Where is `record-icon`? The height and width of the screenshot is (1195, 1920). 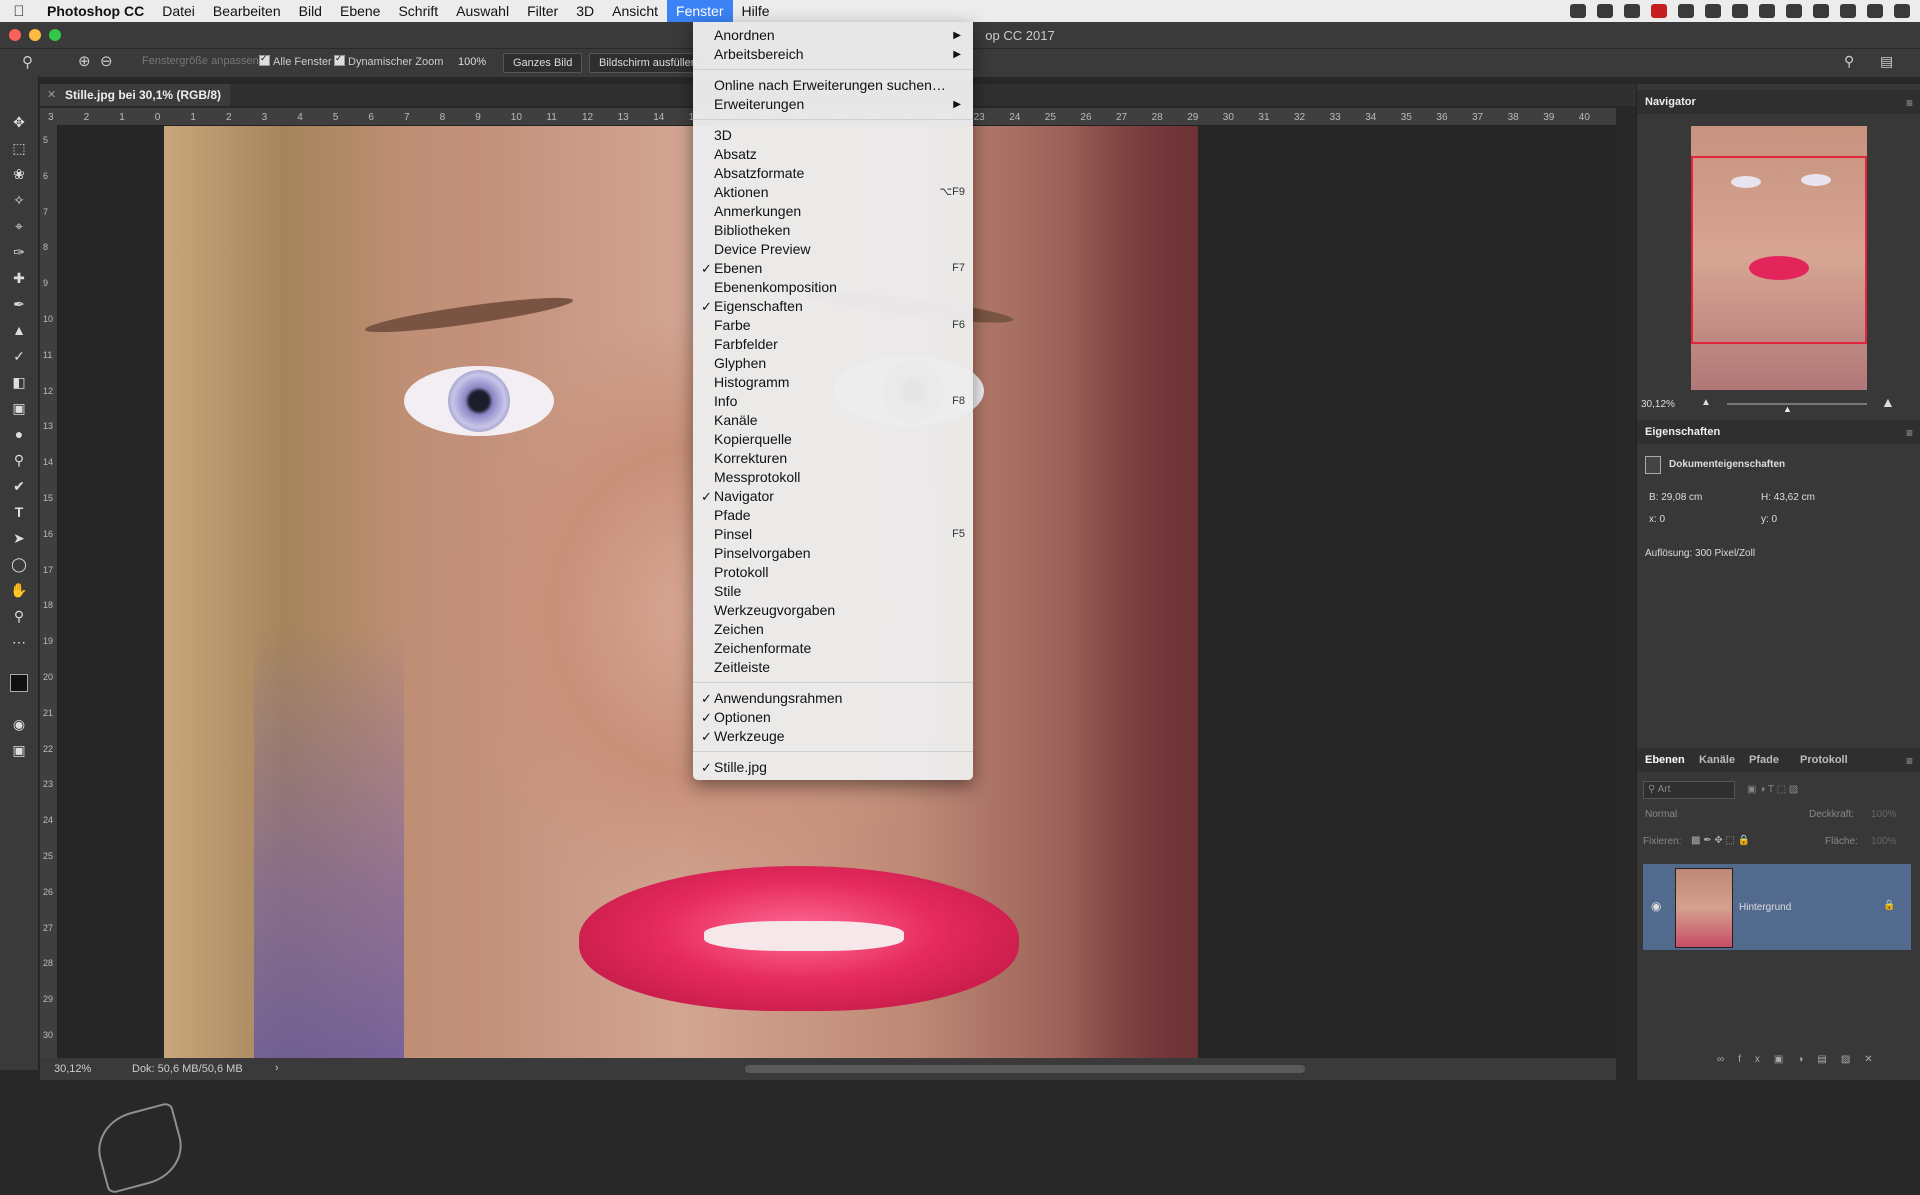 record-icon is located at coordinates (1578, 11).